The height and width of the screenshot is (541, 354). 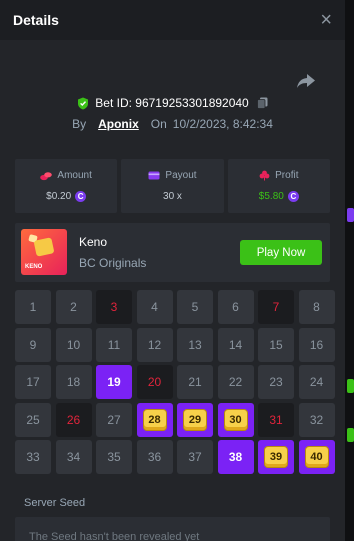 What do you see at coordinates (33, 457) in the screenshot?
I see `keno-cell-33: 33` at bounding box center [33, 457].